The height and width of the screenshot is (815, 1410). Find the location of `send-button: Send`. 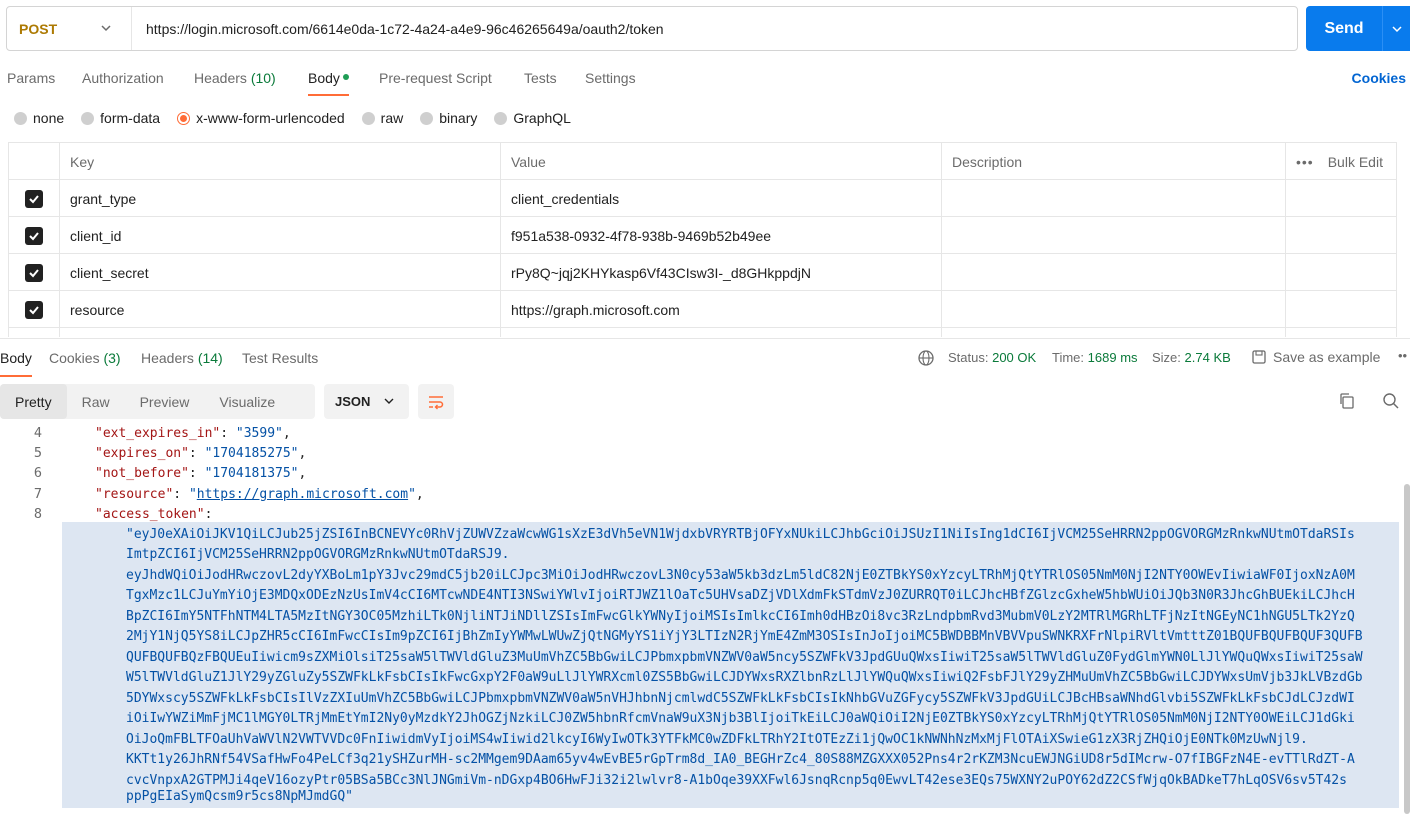

send-button: Send is located at coordinates (1358, 28).